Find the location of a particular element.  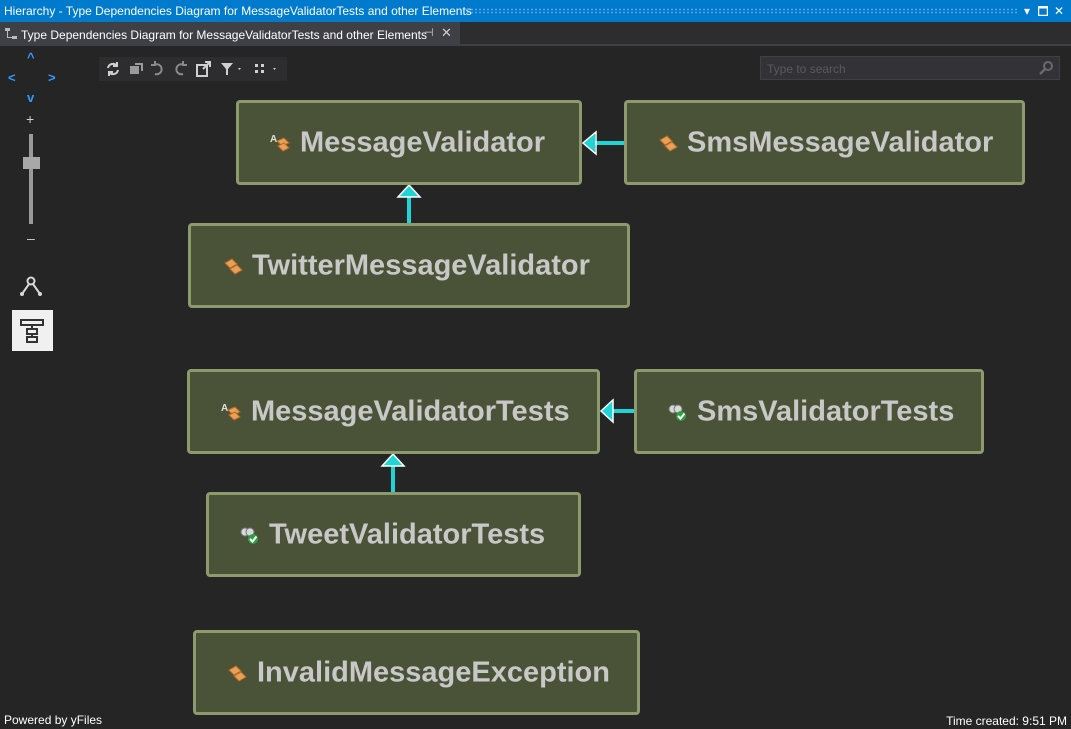

filter-icon is located at coordinates (232, 69).